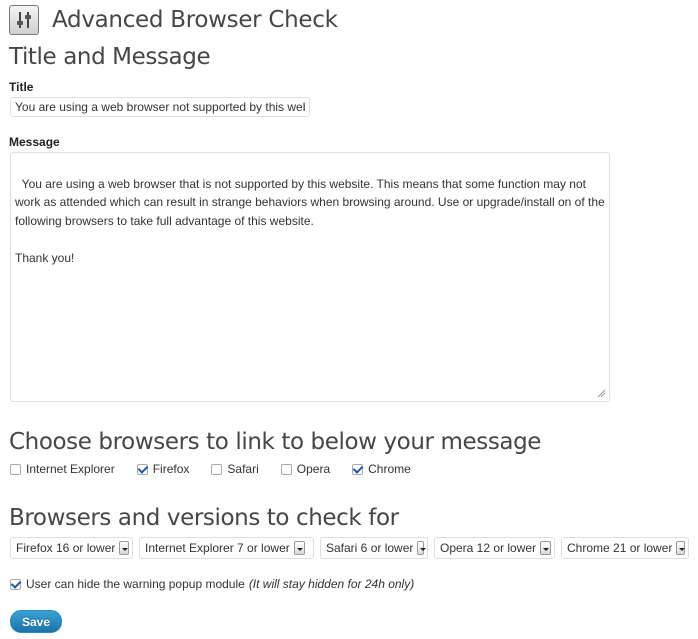 This screenshot has height=639, width=698. I want to click on browser-option-label: Safari, so click(243, 469).